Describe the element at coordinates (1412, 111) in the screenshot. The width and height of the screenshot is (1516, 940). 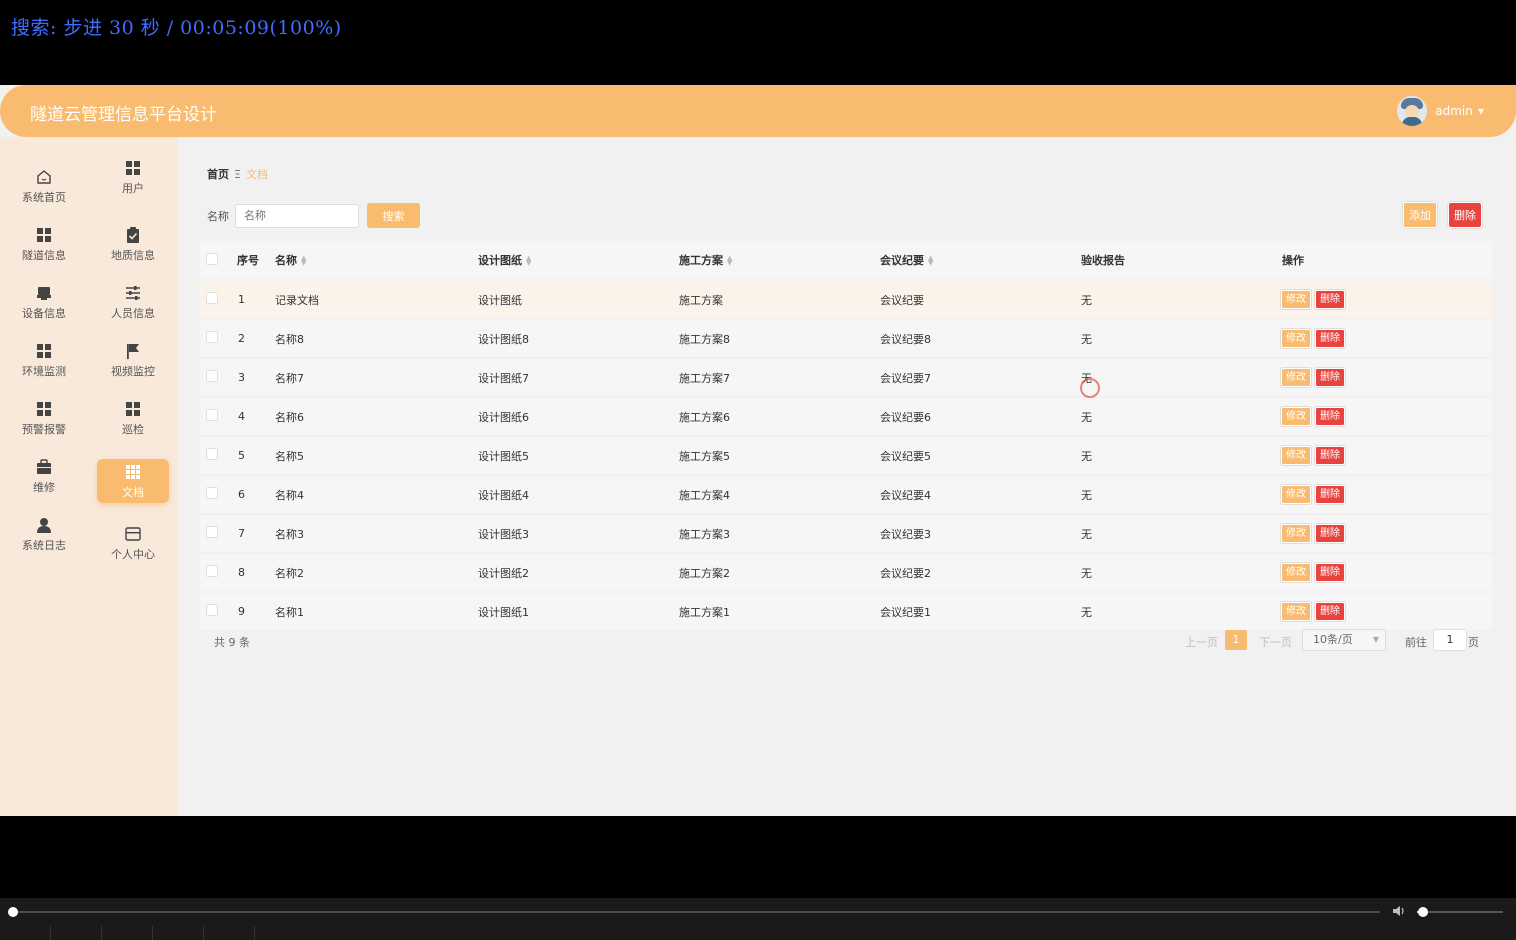
I see `avatar` at that location.